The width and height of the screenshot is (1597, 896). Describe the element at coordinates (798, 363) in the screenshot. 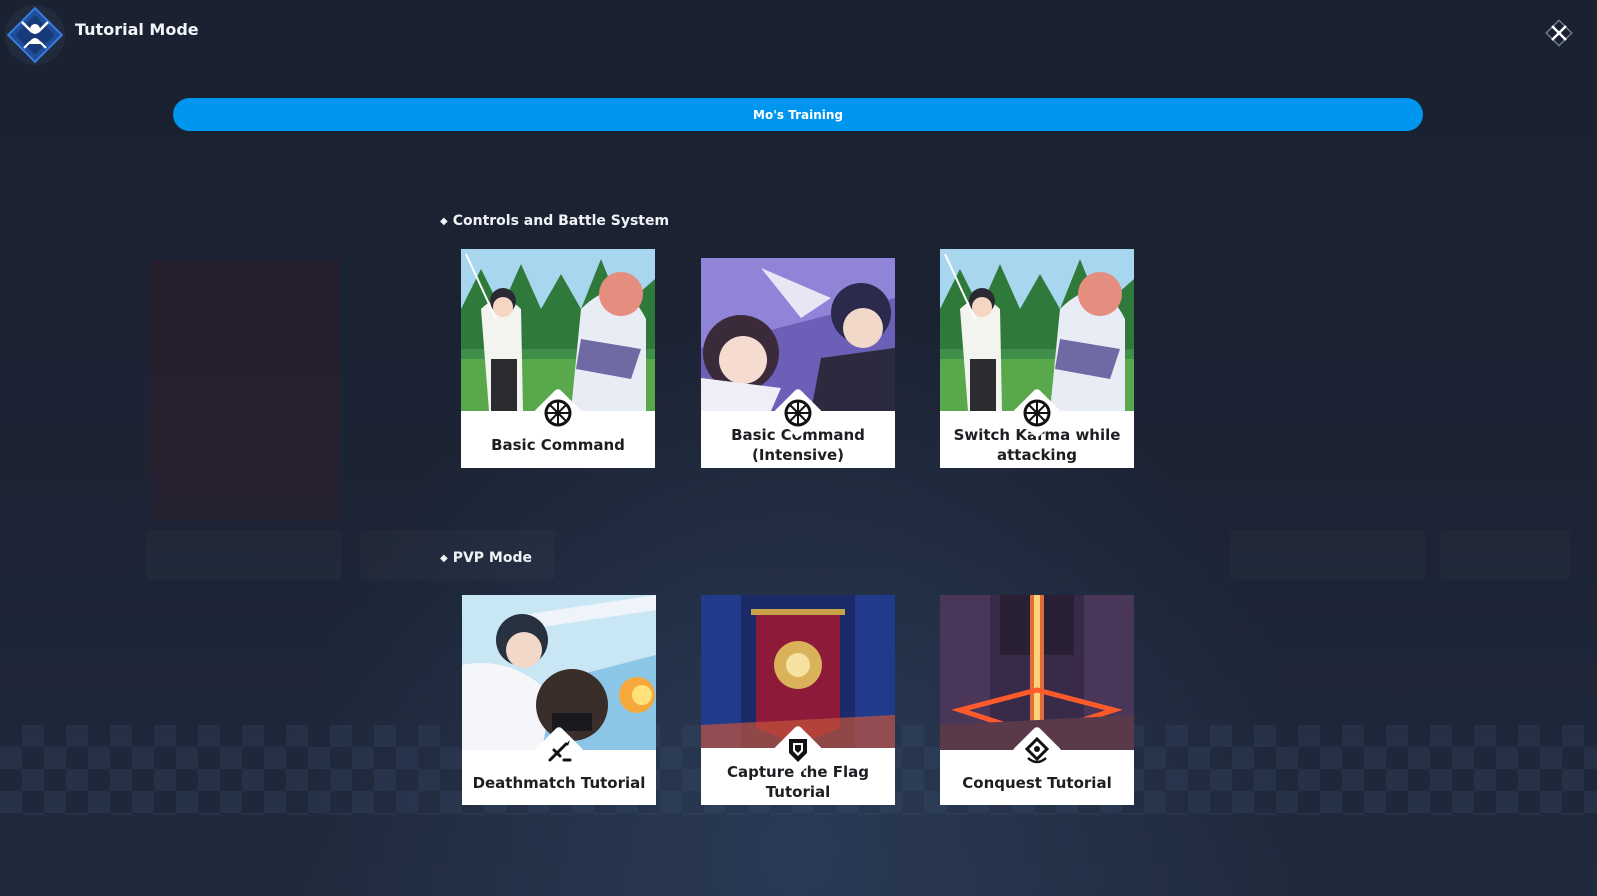

I see `card-basic-command-intensive: Basic Command (Intensive)` at that location.